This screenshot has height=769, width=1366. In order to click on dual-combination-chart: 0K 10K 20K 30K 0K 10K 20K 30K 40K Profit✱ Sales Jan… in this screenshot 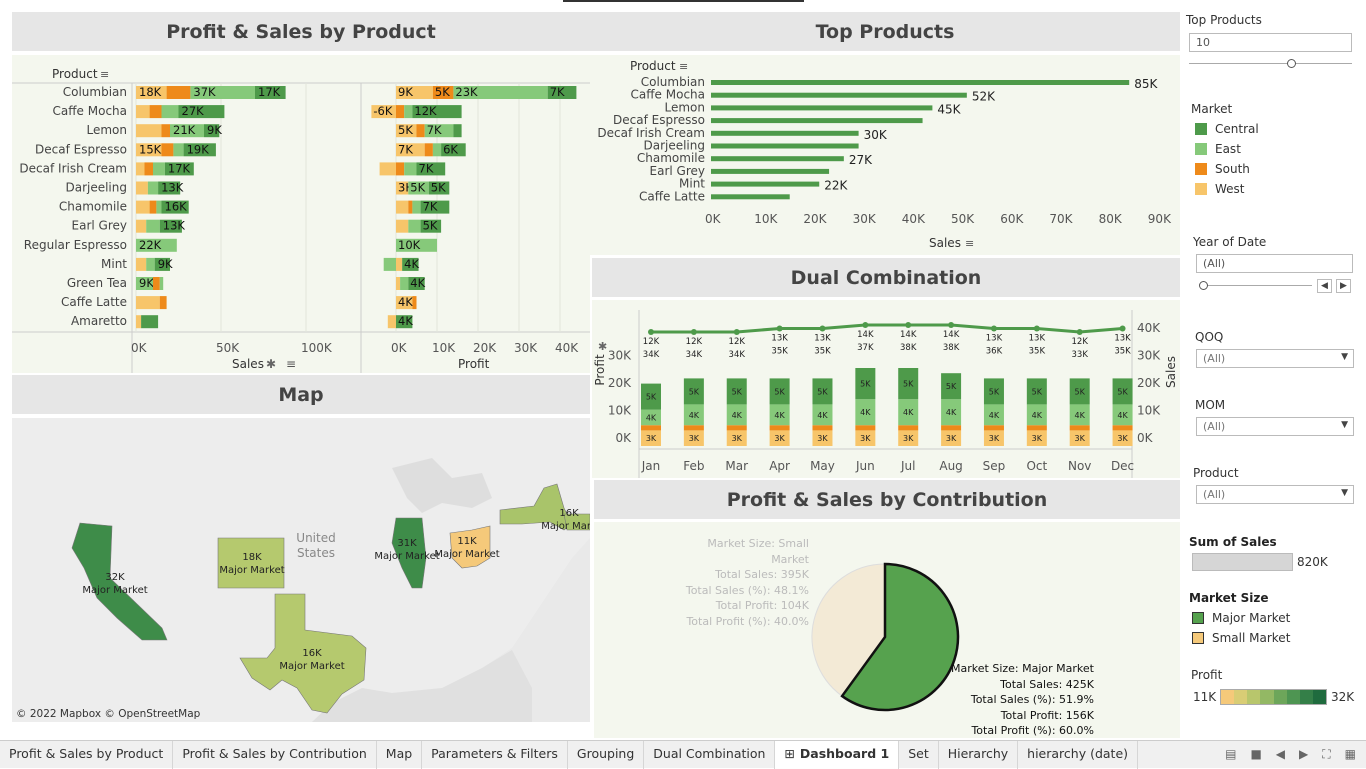, I will do `click(886, 389)`.